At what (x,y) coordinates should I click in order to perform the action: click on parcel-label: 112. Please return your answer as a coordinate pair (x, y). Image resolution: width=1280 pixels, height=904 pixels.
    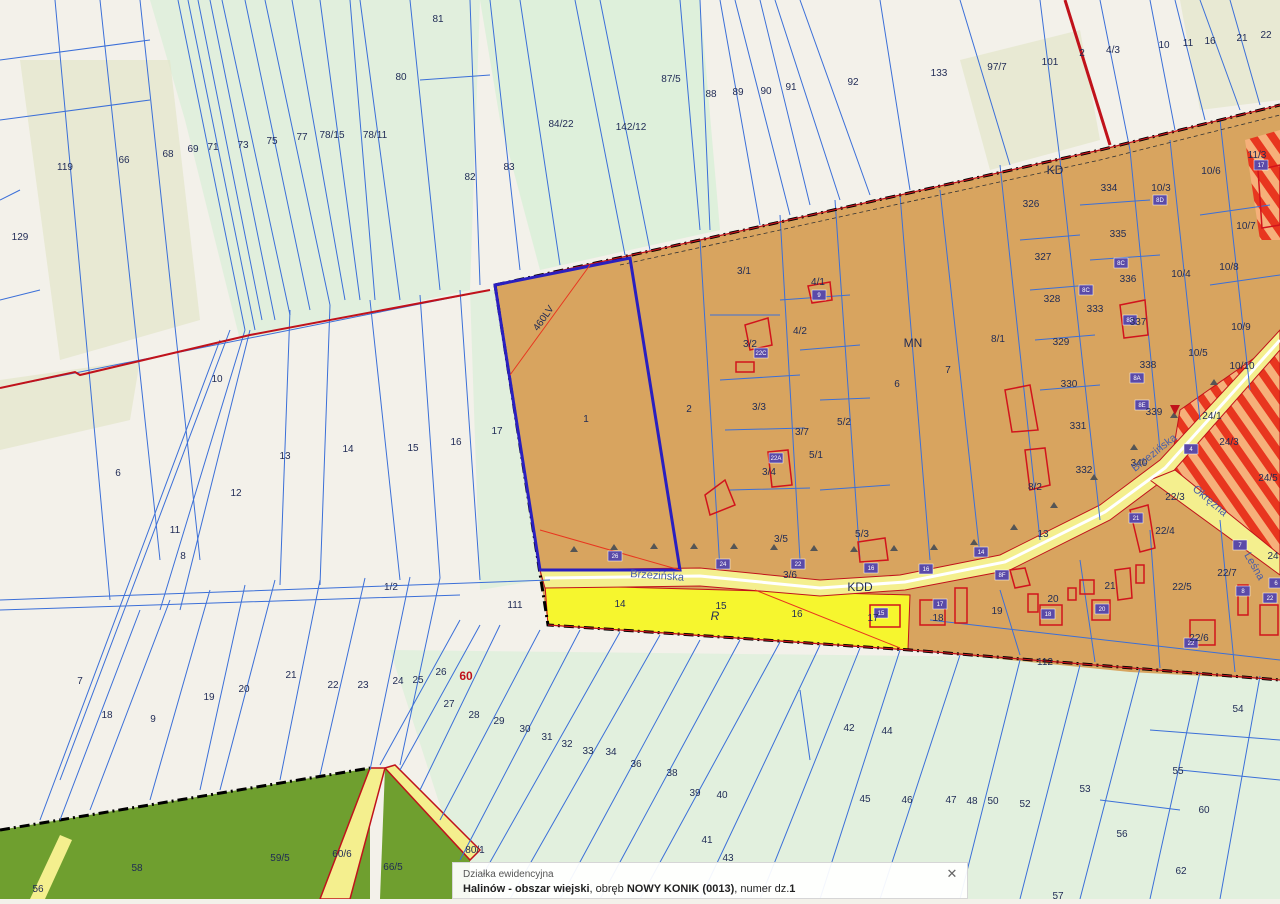
    Looking at the image, I should click on (1045, 662).